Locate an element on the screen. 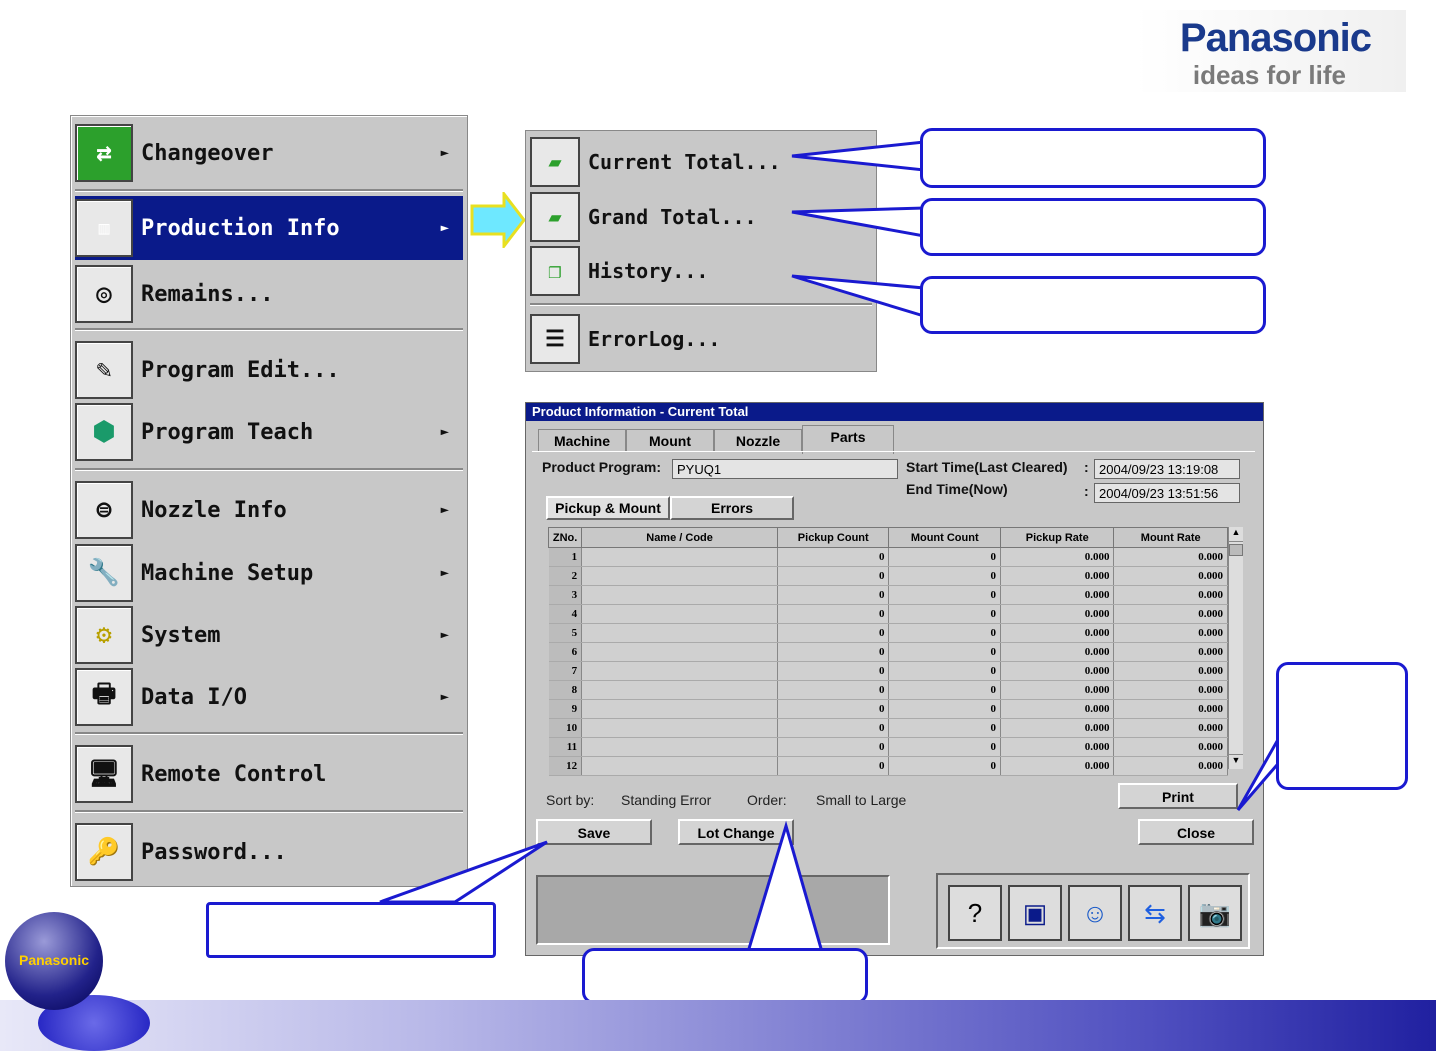 The image size is (1436, 1051). callout-save is located at coordinates (351, 930).